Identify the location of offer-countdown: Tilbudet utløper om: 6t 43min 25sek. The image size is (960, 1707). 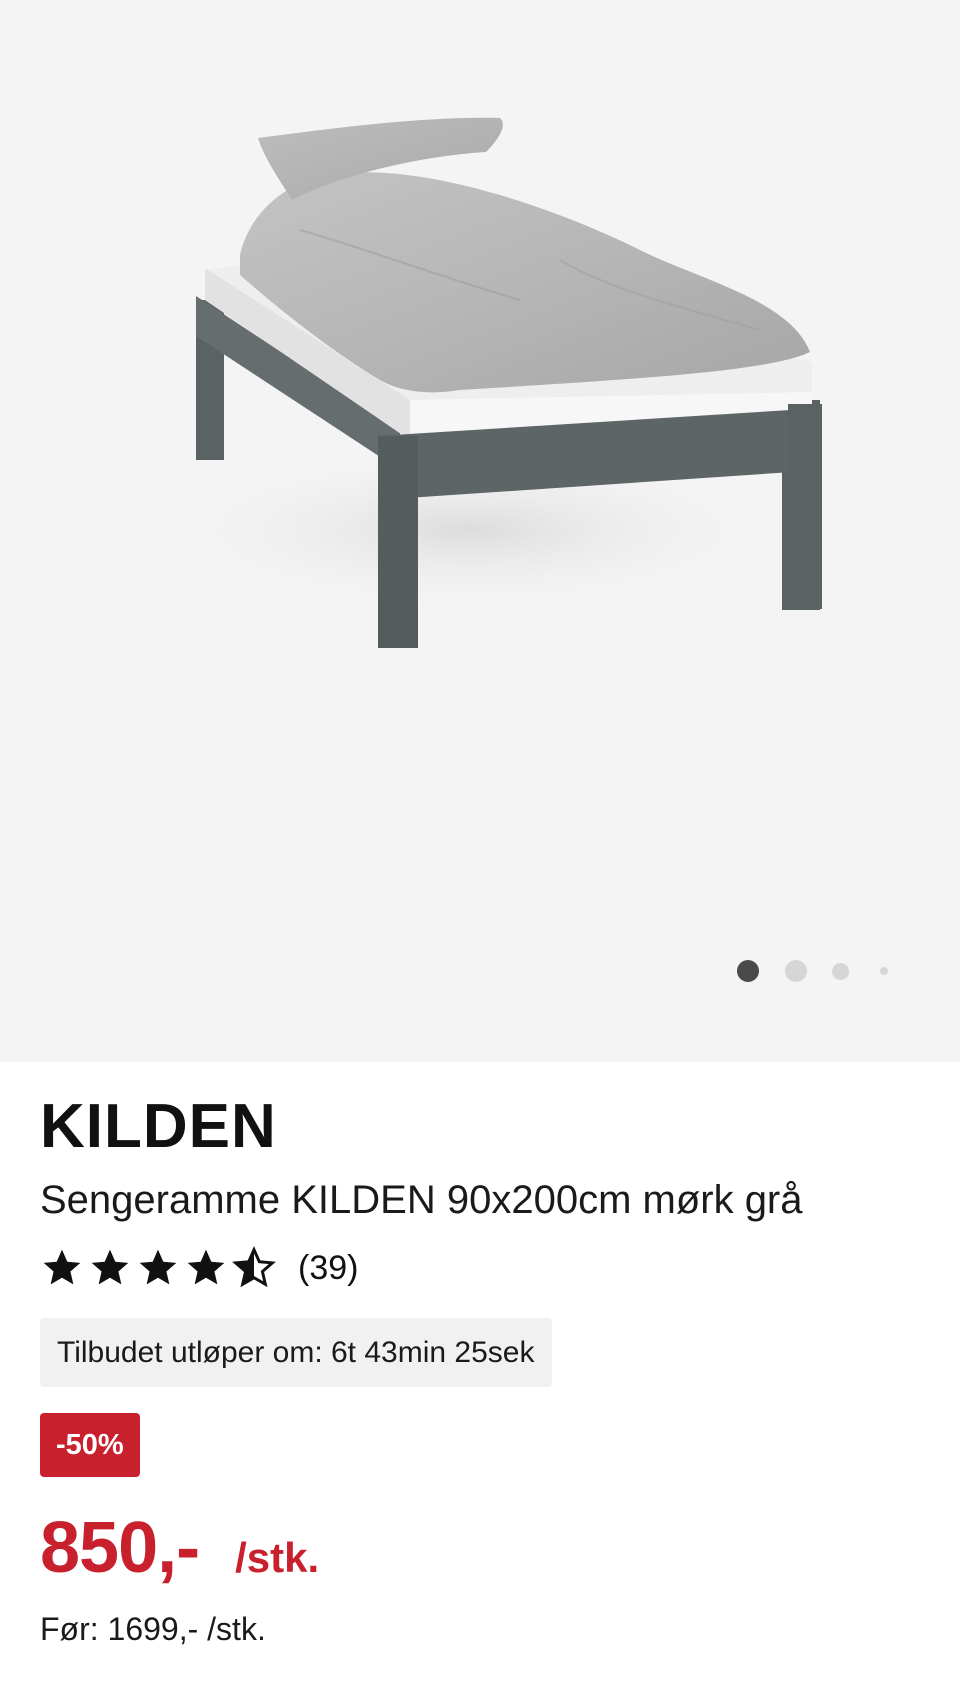
(296, 1352).